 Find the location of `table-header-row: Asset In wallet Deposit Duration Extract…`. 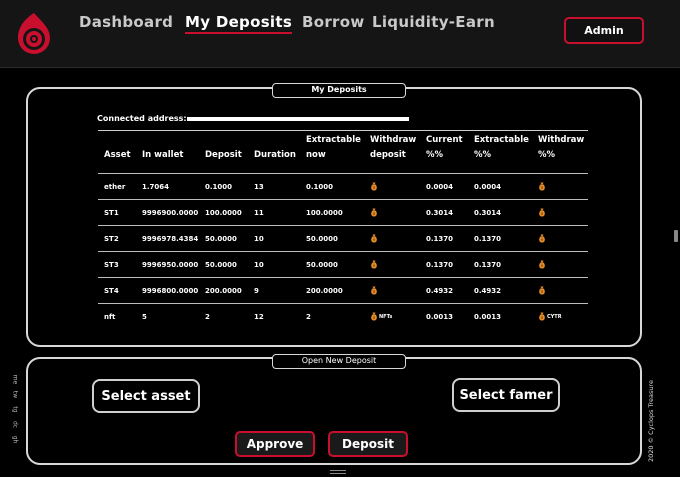

table-header-row: Asset In wallet Deposit Duration Extract… is located at coordinates (343, 153).